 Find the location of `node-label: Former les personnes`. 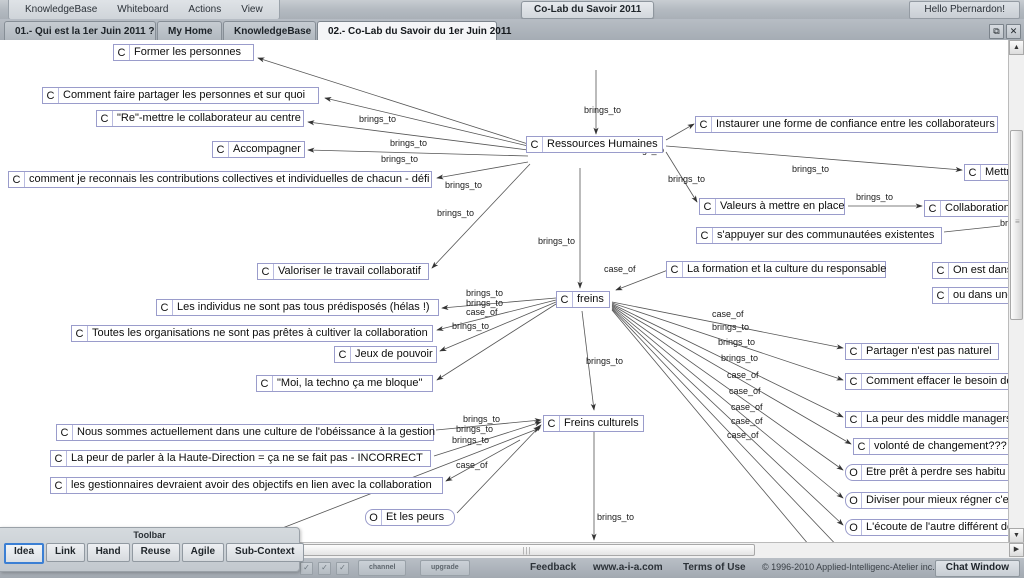

node-label: Former les personnes is located at coordinates (187, 52).